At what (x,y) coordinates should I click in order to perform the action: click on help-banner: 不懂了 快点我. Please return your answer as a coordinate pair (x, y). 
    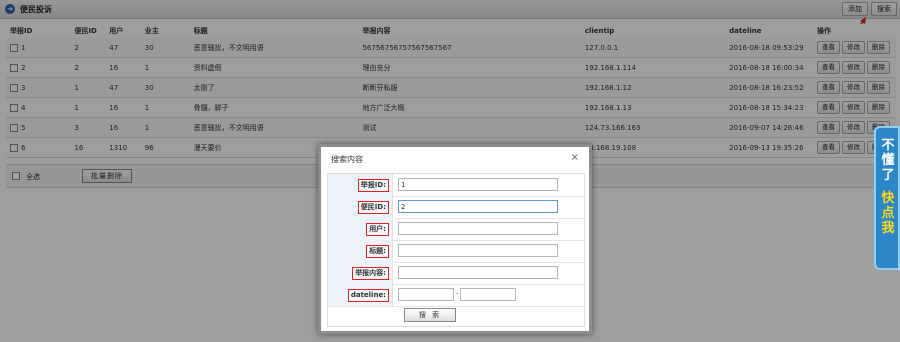
    Looking at the image, I should click on (887, 198).